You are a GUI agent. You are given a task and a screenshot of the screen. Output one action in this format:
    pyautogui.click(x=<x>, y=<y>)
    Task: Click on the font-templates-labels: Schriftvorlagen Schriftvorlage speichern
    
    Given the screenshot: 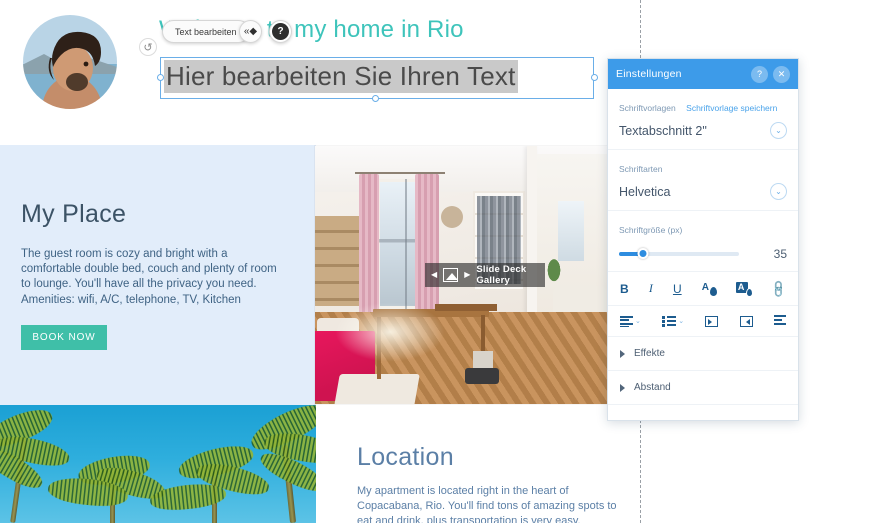 What is the action you would take?
    pyautogui.click(x=703, y=107)
    